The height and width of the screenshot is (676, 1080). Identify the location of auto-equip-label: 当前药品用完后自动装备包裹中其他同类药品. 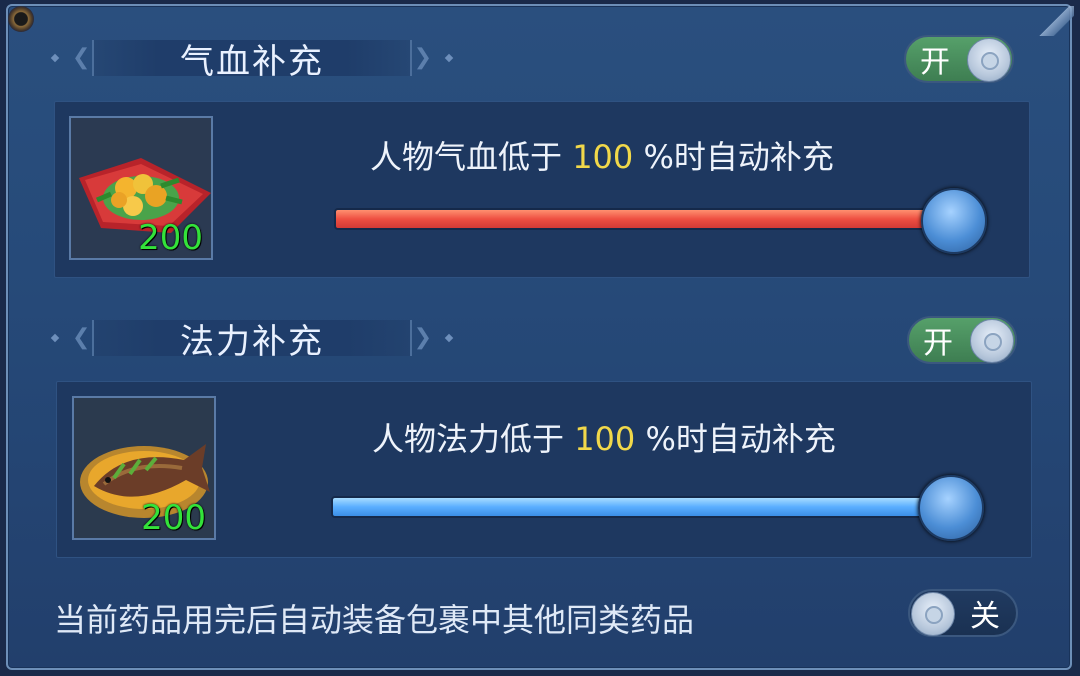
(374, 620).